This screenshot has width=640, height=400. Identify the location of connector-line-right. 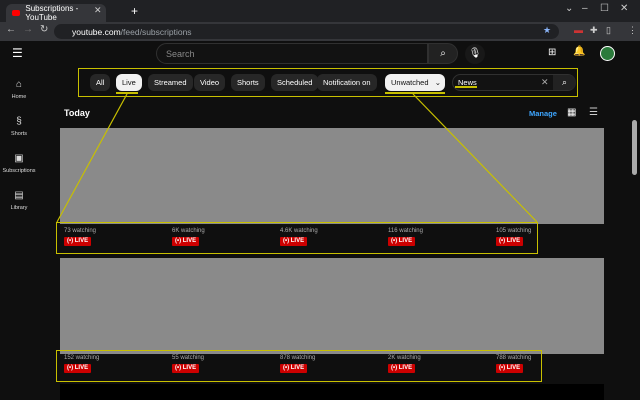
(475, 158).